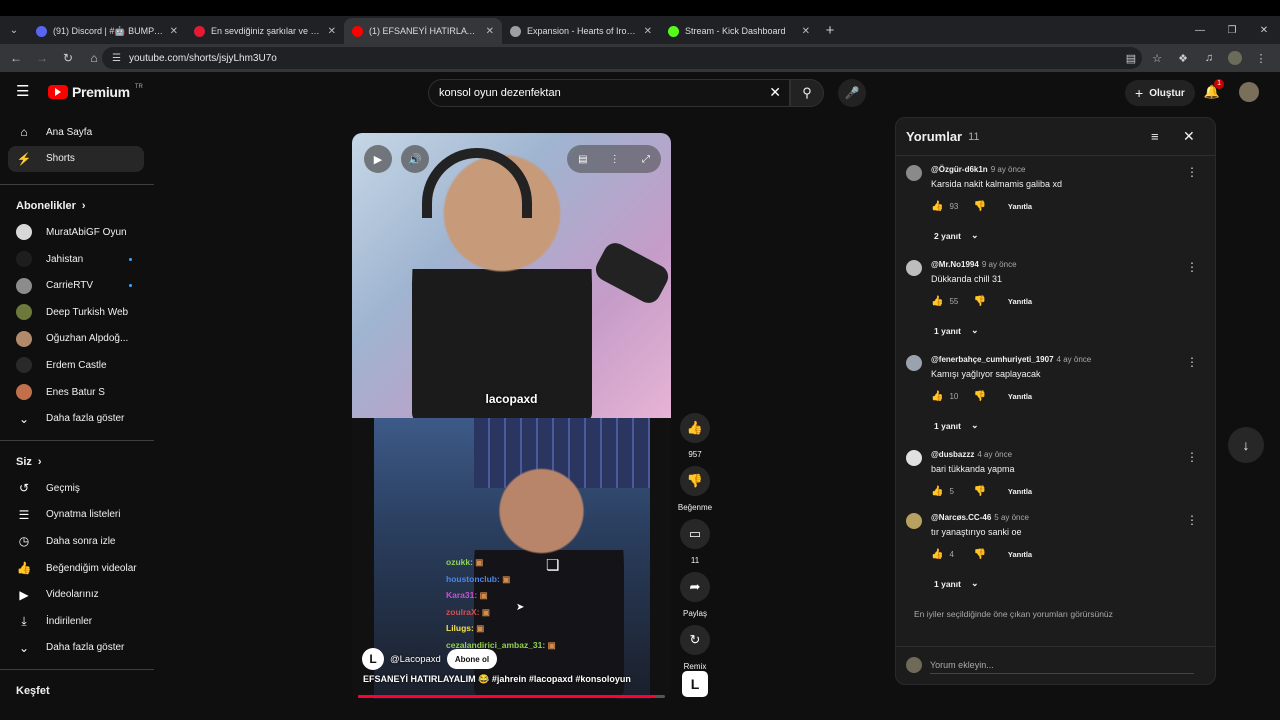  What do you see at coordinates (77, 365) in the screenshot?
I see `subscription-item: Erdem Castle` at bounding box center [77, 365].